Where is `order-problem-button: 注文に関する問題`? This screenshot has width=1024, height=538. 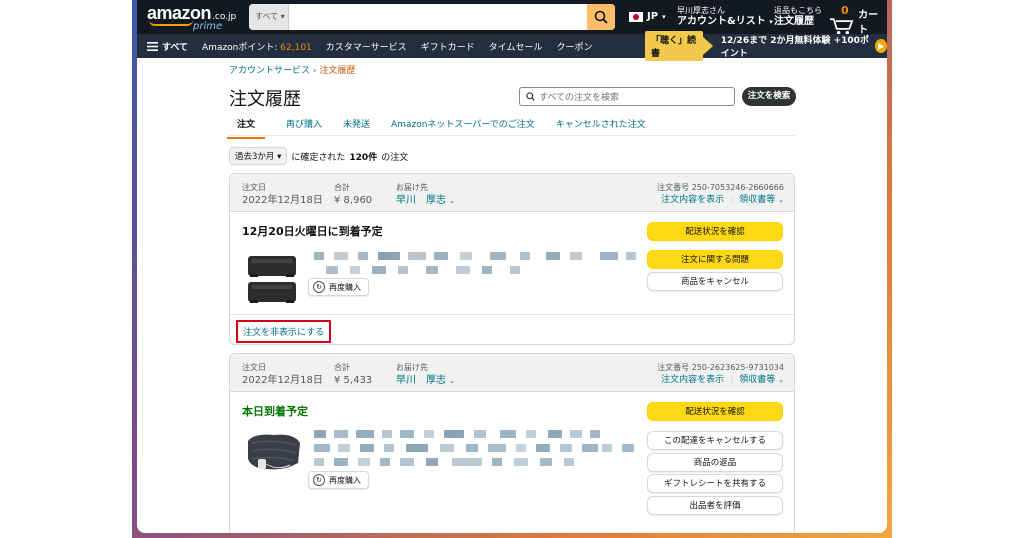 order-problem-button: 注文に関する問題 is located at coordinates (715, 259).